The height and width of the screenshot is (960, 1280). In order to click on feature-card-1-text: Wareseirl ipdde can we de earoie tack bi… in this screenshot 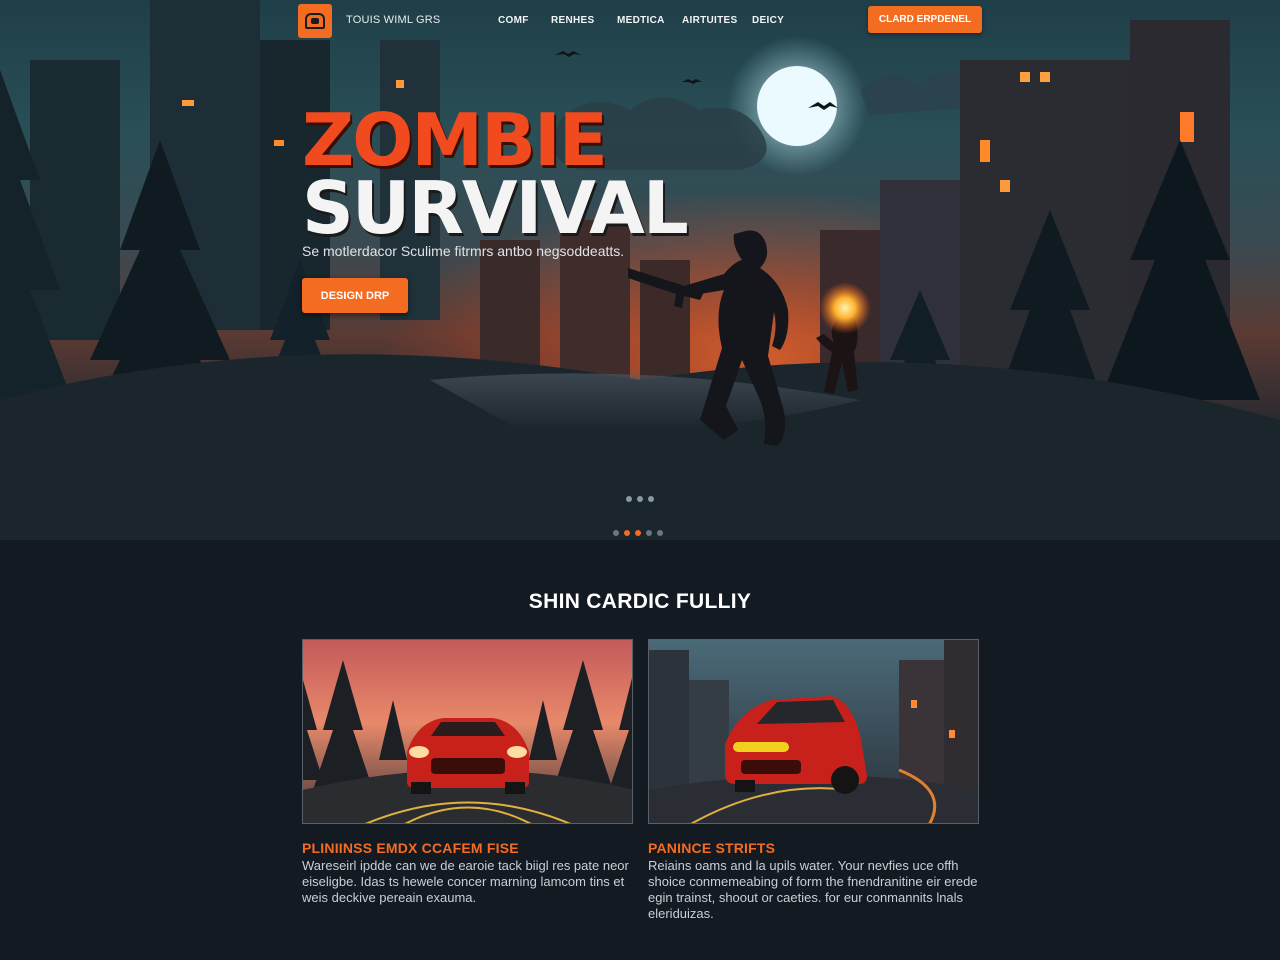, I will do `click(465, 881)`.